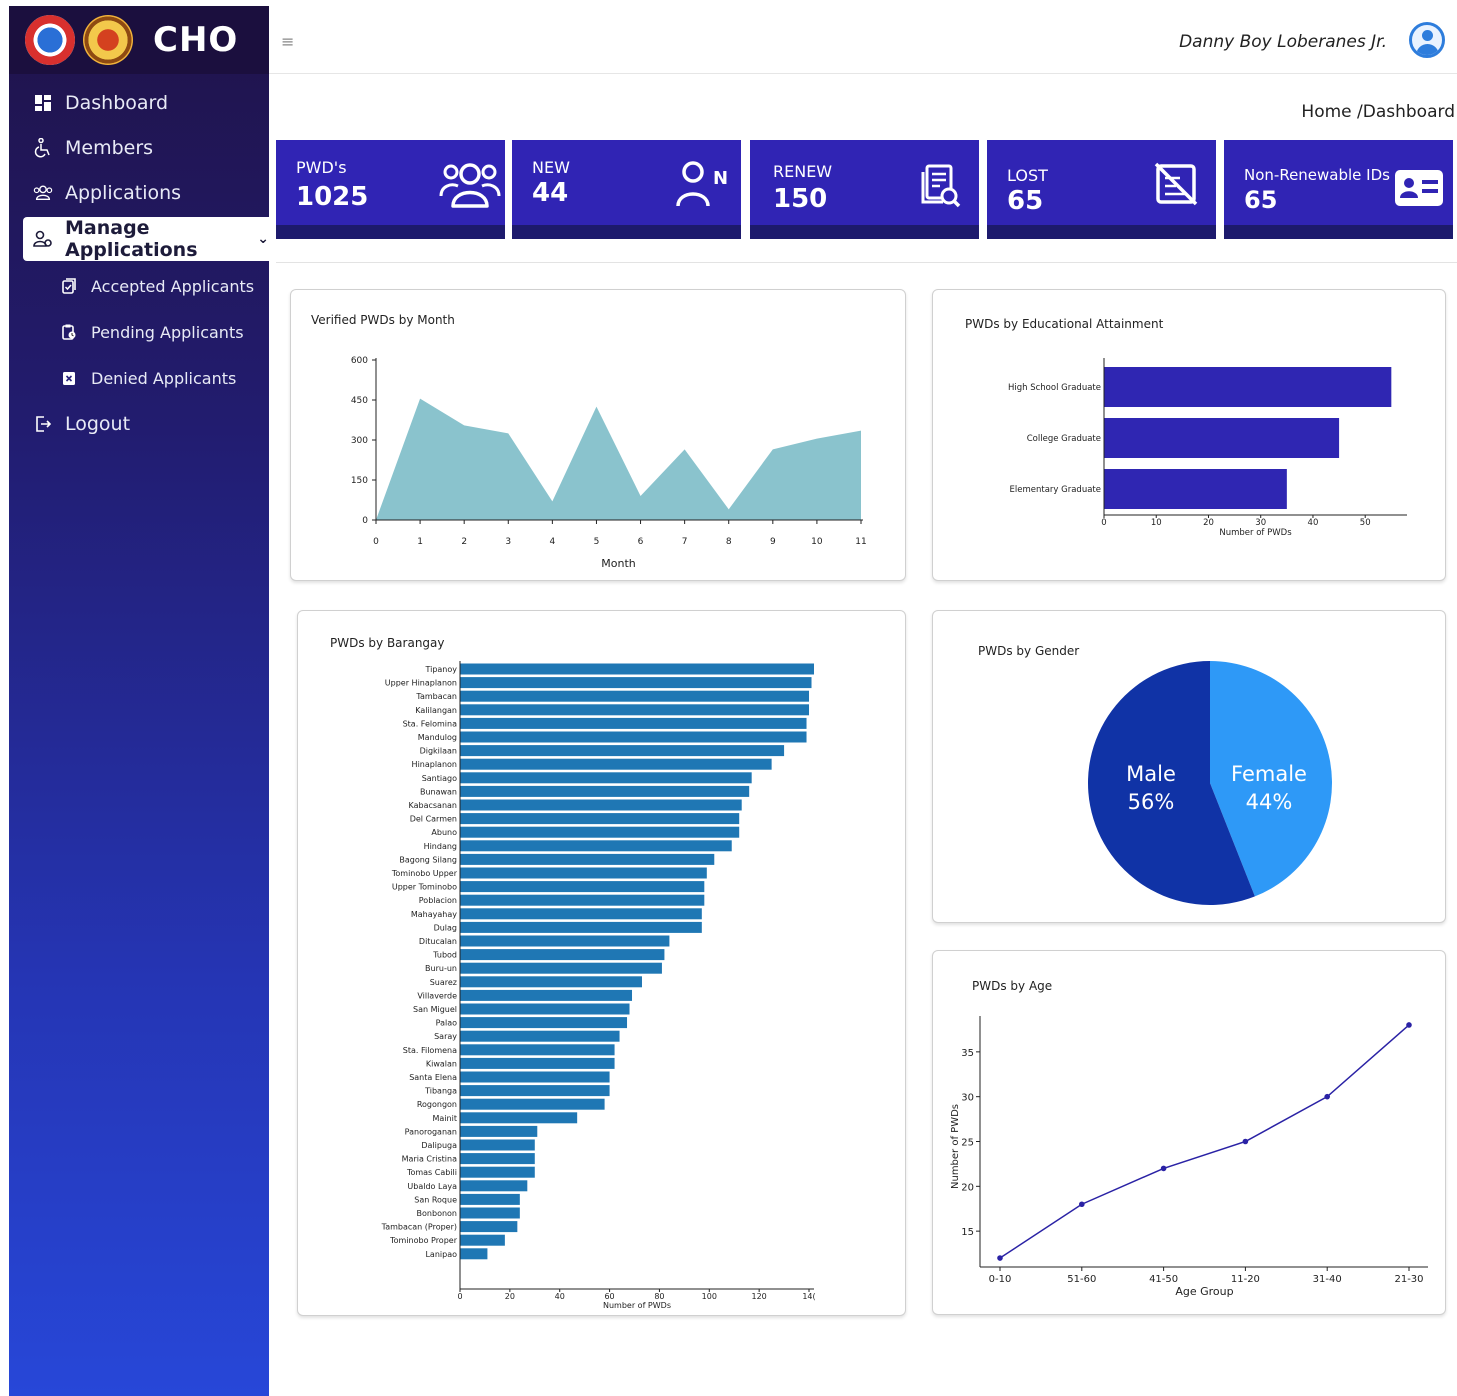 The image size is (1457, 1396). Describe the element at coordinates (431, 1131) in the screenshot. I see `category-label: Panoroganan` at that location.